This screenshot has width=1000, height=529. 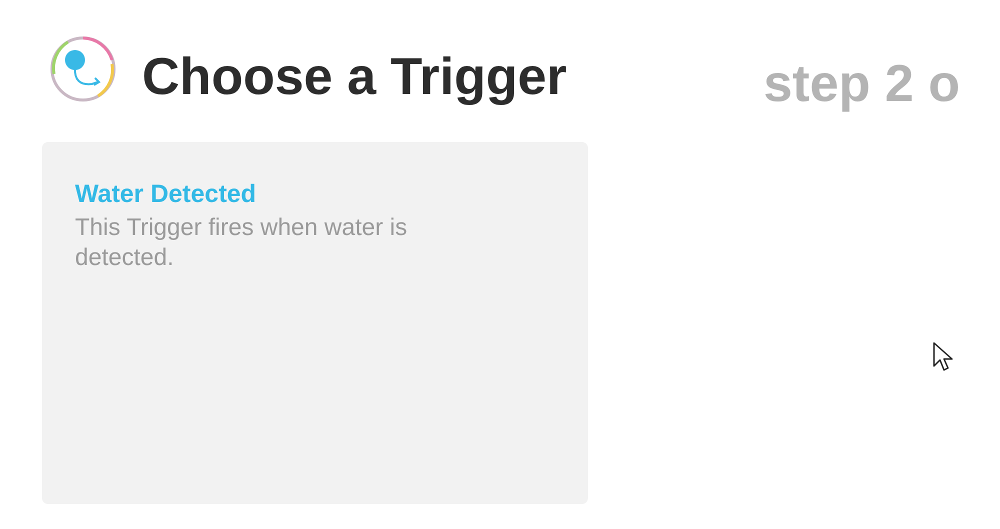 What do you see at coordinates (862, 84) in the screenshot?
I see `step-indicator: step 2 o` at bounding box center [862, 84].